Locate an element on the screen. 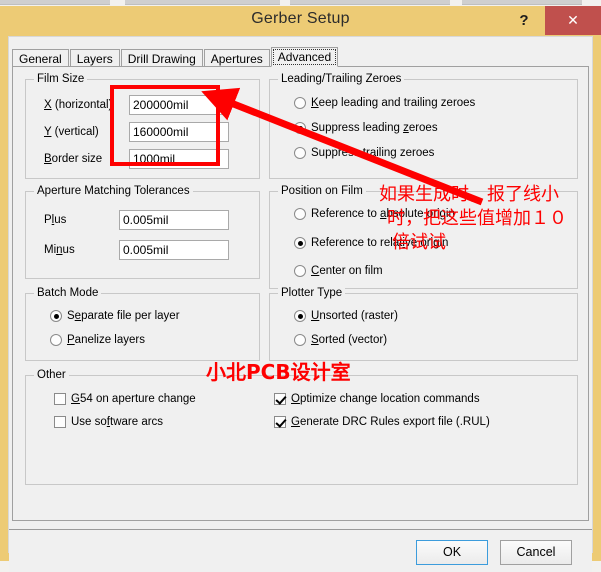  group-title-aperture-tolerances: Aperture Matching Tolerances is located at coordinates (113, 191).